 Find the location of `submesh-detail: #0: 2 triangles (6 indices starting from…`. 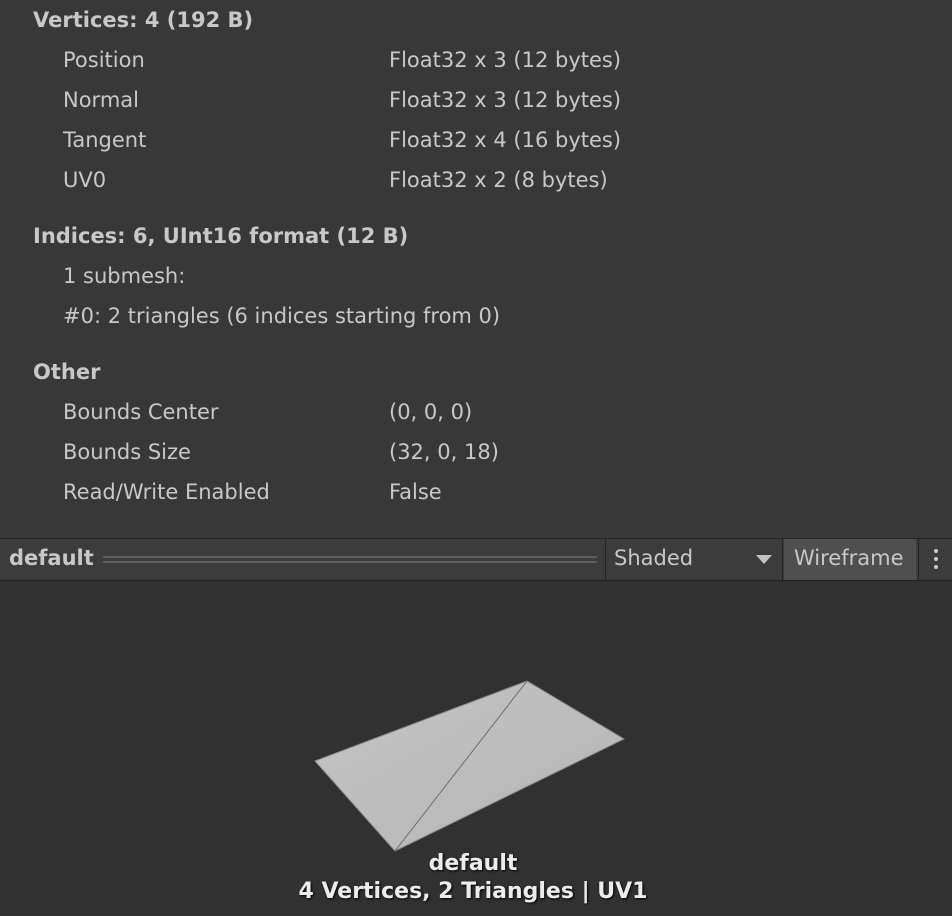

submesh-detail: #0: 2 triangles (6 indices starting from… is located at coordinates (282, 316).